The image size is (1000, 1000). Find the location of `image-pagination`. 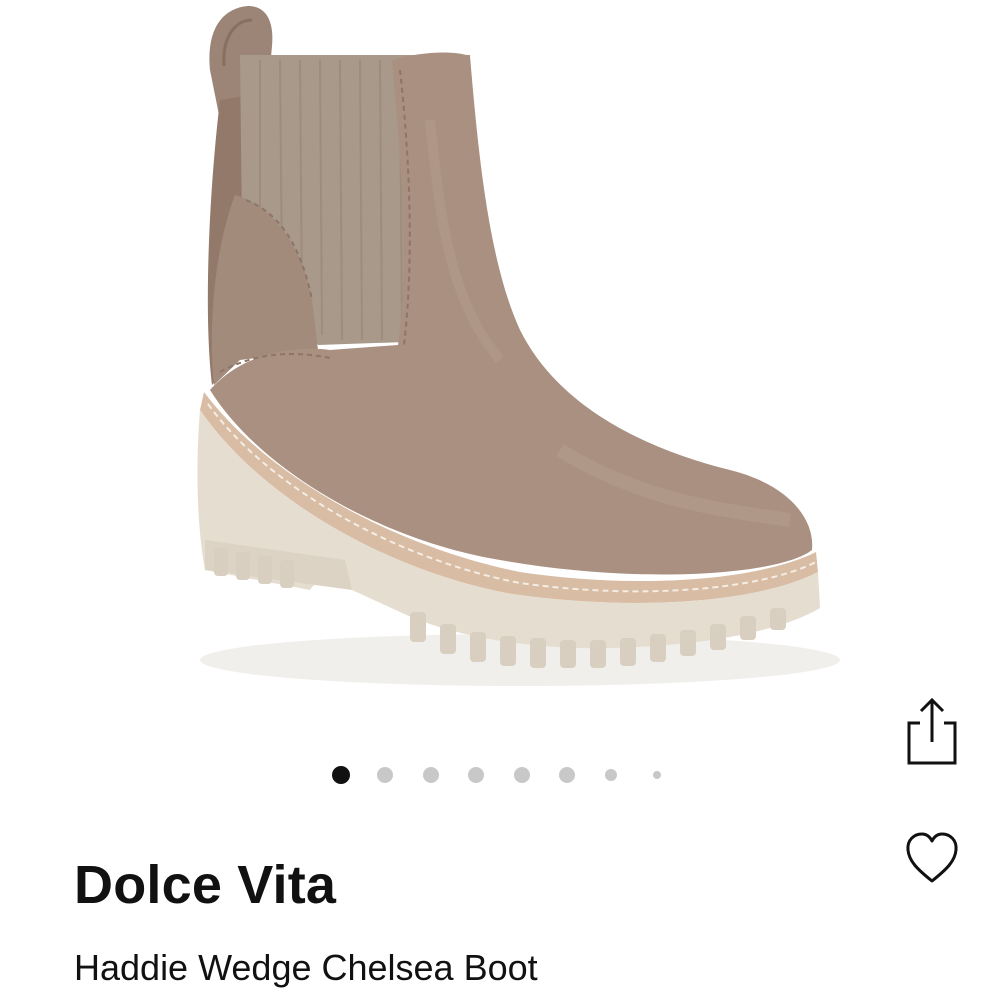

image-pagination is located at coordinates (502, 775).